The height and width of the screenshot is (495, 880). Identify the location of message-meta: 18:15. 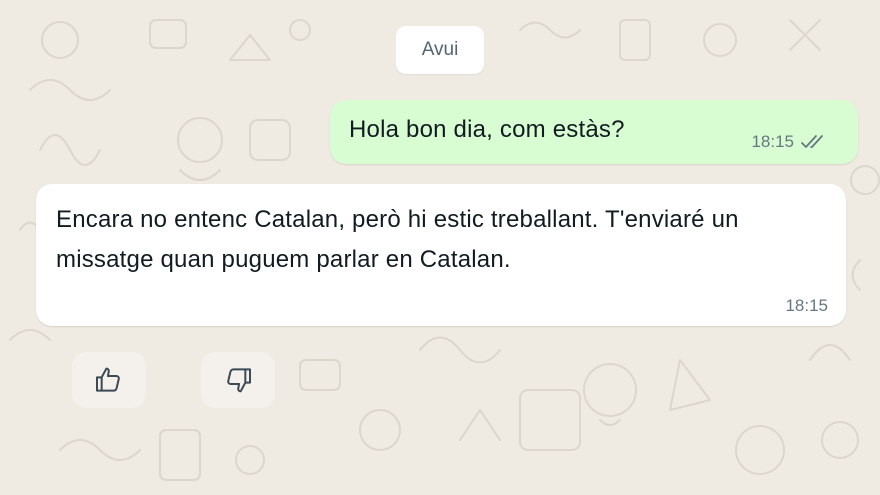
(789, 142).